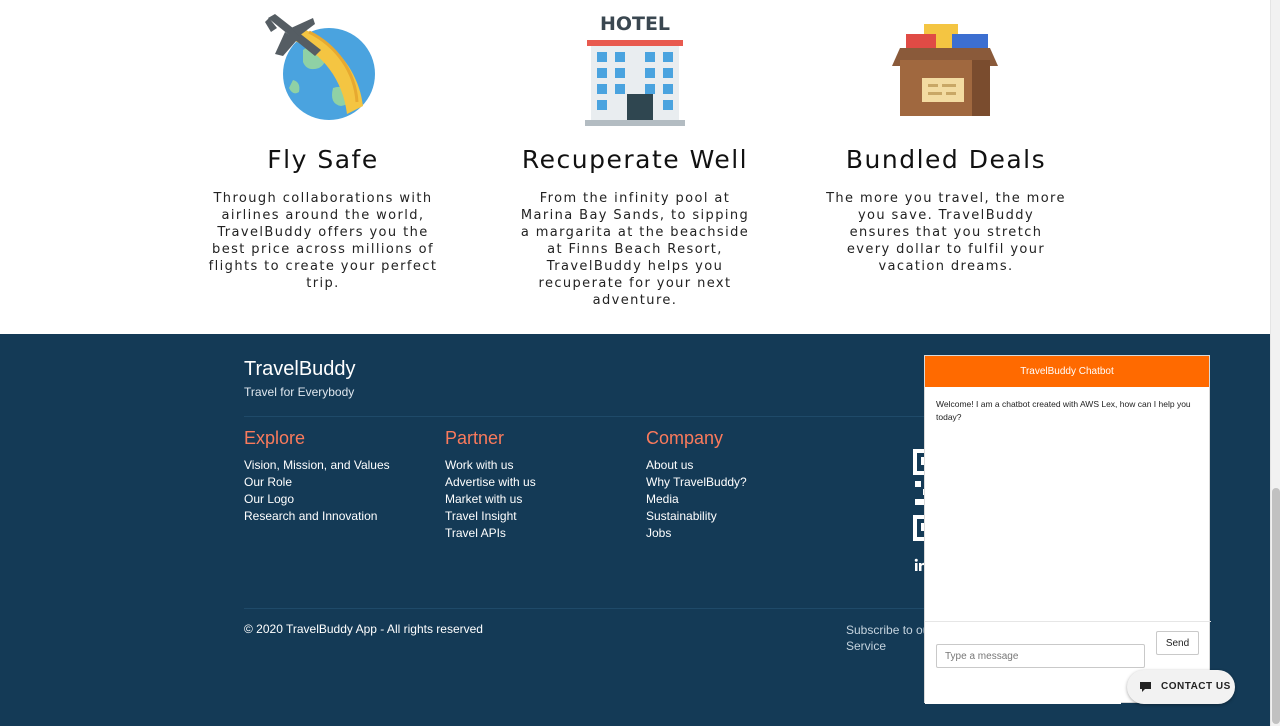  I want to click on footer-tagline: Travel for Everybody, so click(299, 392).